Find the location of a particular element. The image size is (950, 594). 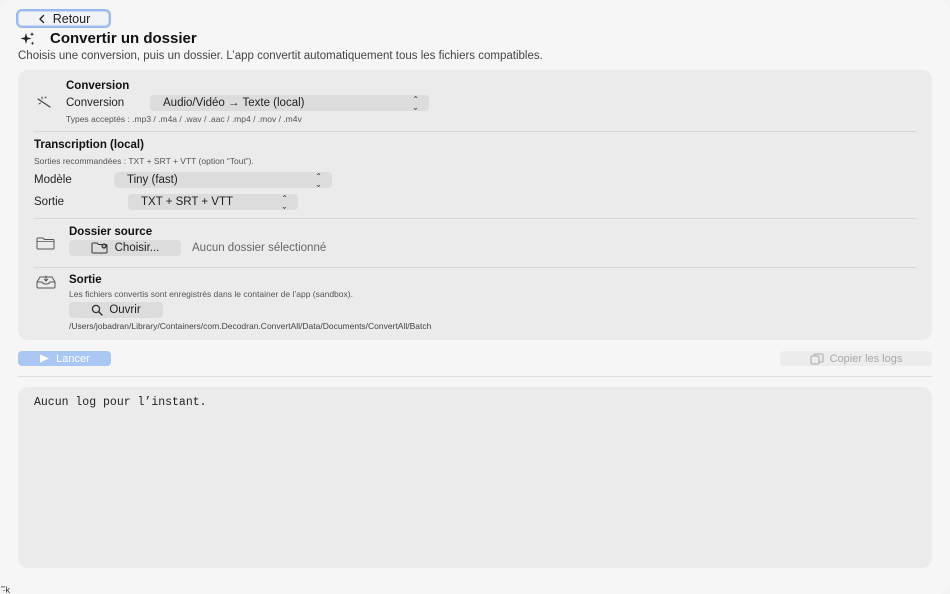

output-section-title: Sortie is located at coordinates (85, 280).